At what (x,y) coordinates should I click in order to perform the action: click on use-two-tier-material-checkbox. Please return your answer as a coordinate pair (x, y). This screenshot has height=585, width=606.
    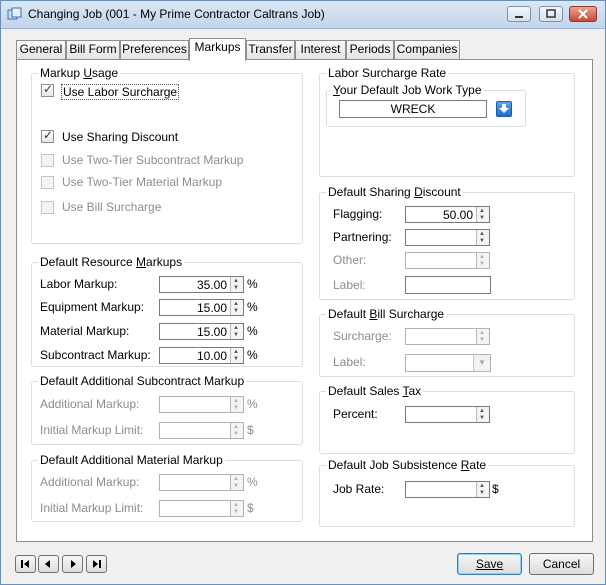
    Looking at the image, I should click on (47, 182).